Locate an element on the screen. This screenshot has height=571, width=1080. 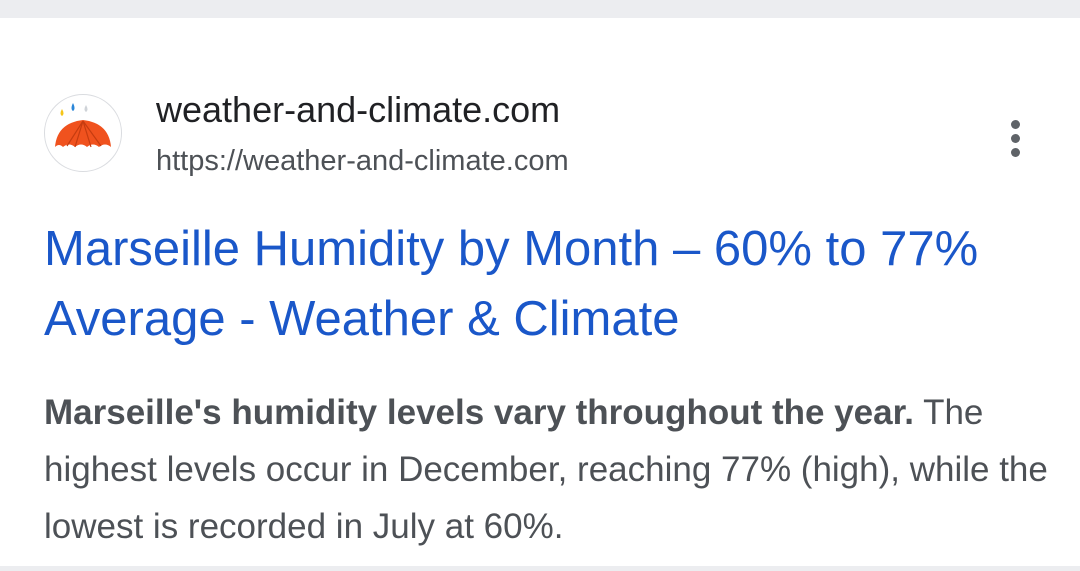
more-options-button is located at coordinates (1015, 138).